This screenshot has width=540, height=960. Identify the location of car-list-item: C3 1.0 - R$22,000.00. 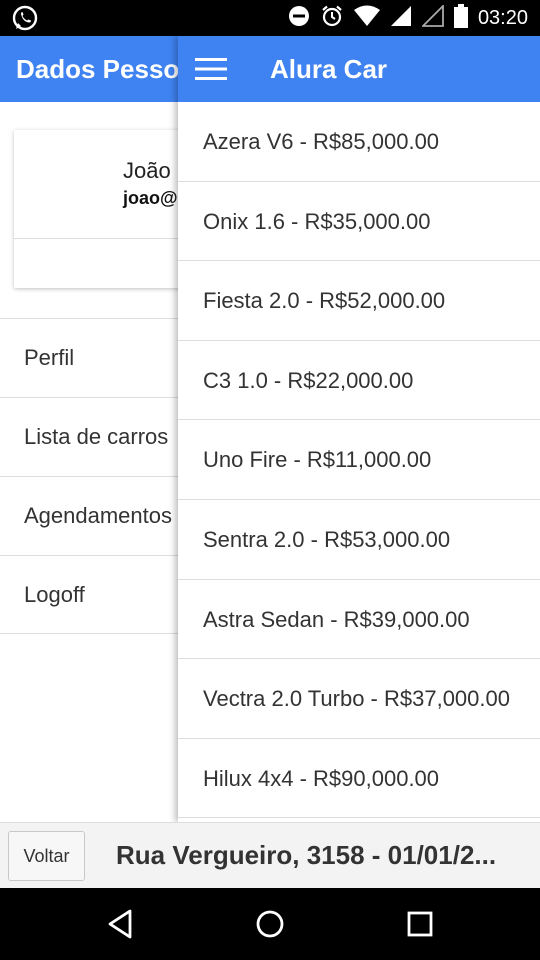
(359, 381).